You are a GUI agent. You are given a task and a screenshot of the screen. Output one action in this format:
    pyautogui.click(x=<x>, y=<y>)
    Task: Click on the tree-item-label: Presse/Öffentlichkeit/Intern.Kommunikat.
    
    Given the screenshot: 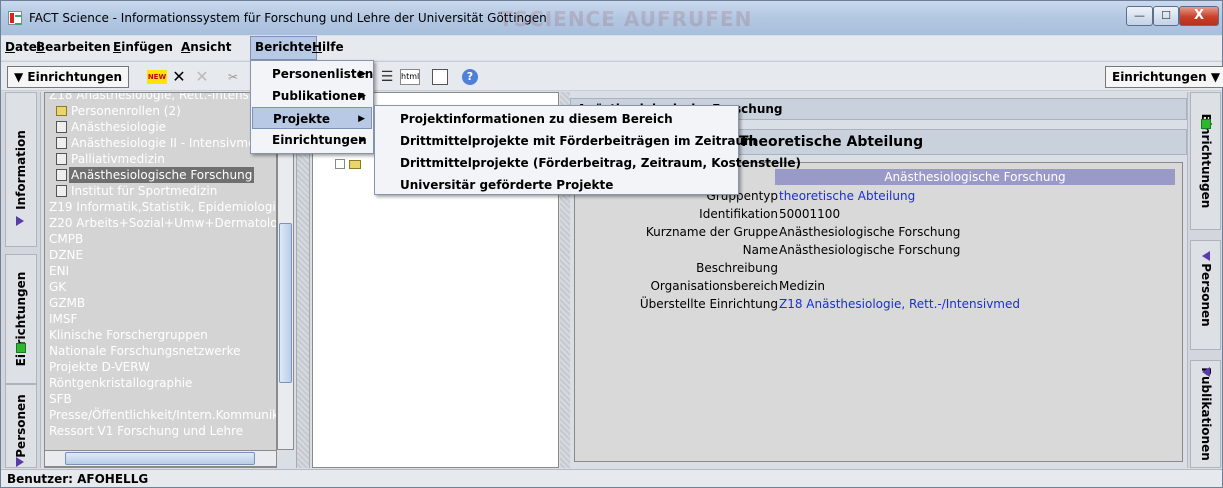 What is the action you would take?
    pyautogui.click(x=163, y=415)
    